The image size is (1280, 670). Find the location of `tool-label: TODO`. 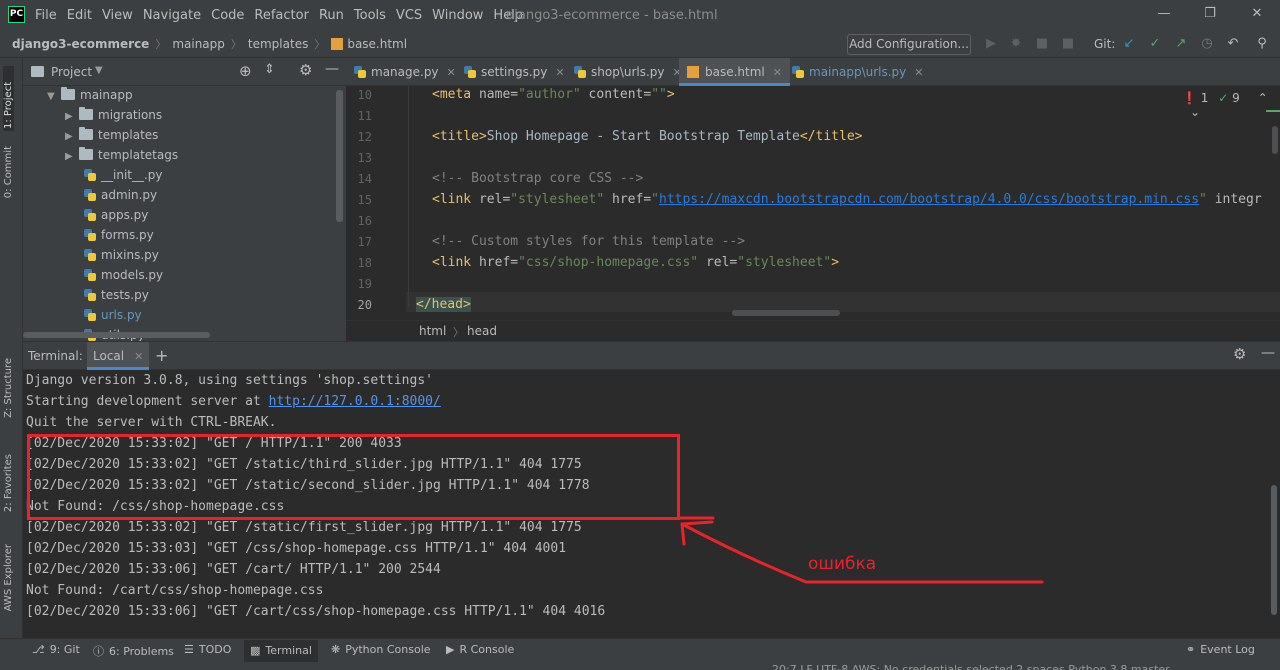

tool-label: TODO is located at coordinates (215, 649).